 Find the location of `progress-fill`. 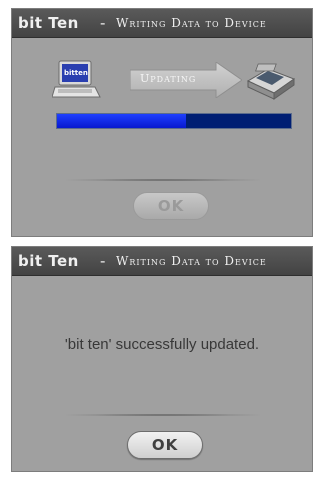

progress-fill is located at coordinates (121, 121).